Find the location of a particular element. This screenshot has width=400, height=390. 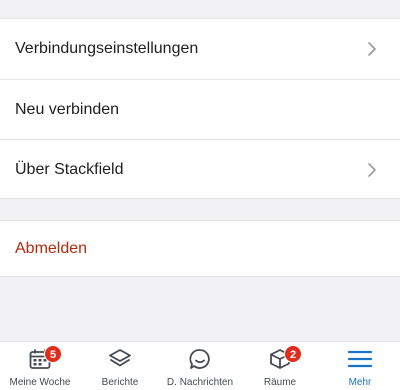

logout-button: Abmelden is located at coordinates (200, 248).